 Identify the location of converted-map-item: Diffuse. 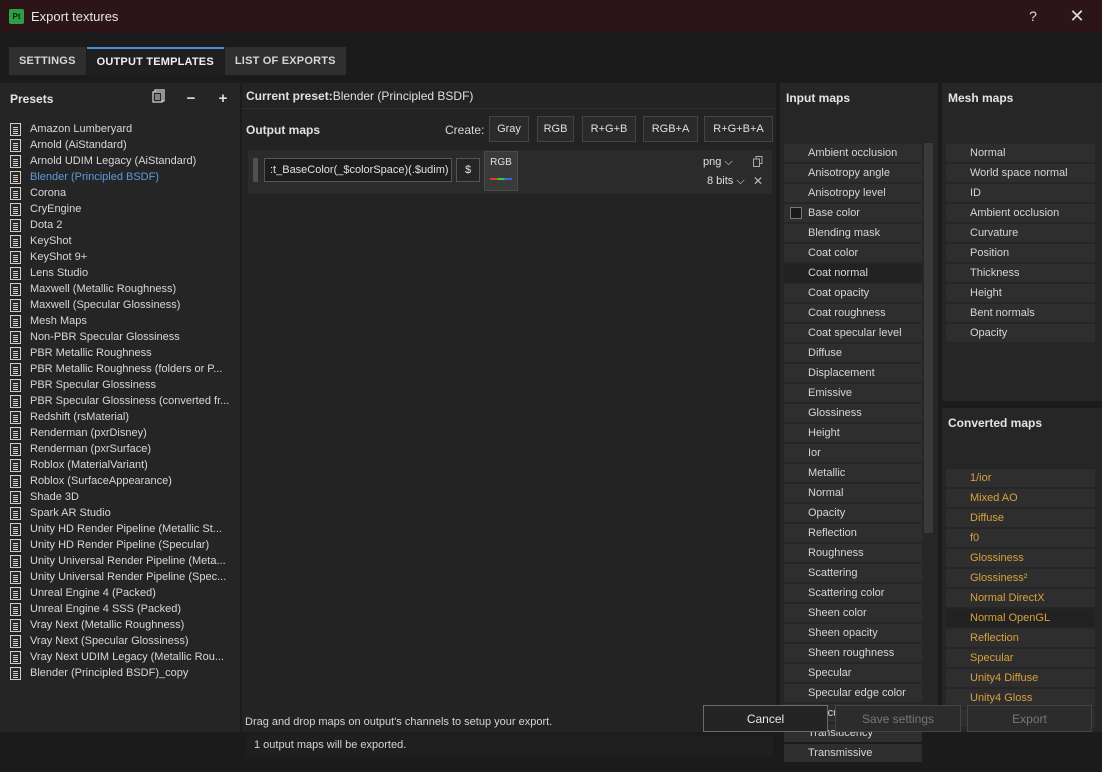
(1020, 518).